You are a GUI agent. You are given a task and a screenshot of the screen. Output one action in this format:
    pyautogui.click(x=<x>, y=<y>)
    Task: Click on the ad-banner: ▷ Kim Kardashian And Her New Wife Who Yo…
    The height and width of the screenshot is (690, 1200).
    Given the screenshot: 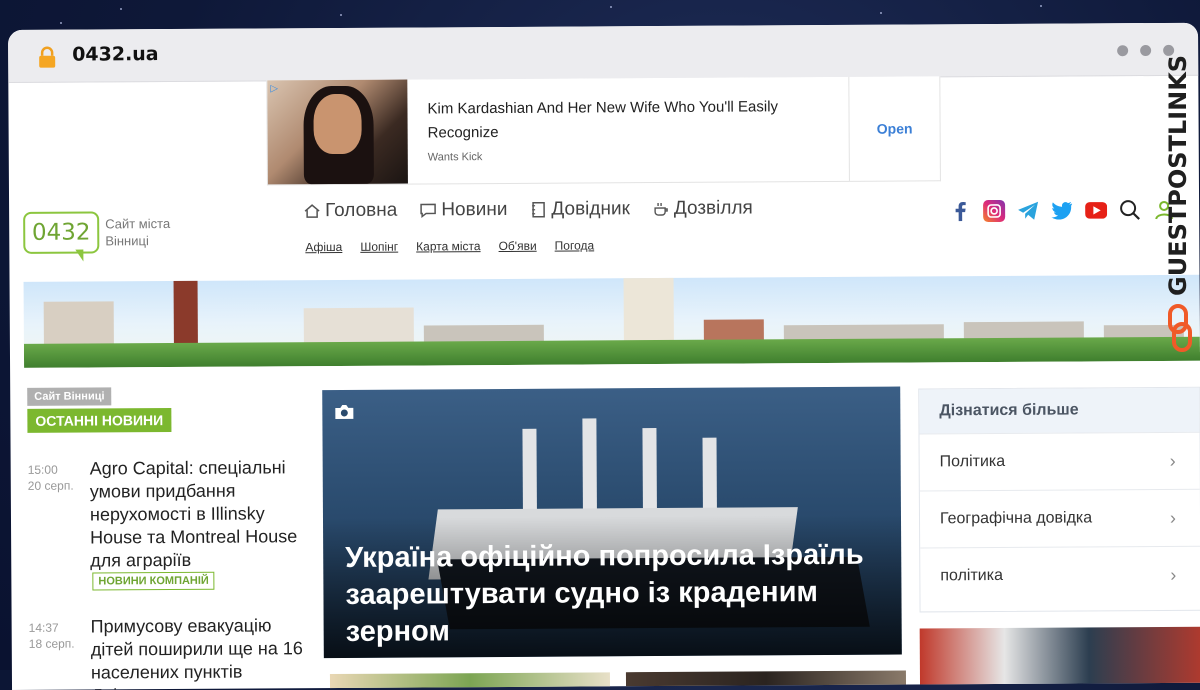 What is the action you would take?
    pyautogui.click(x=603, y=131)
    